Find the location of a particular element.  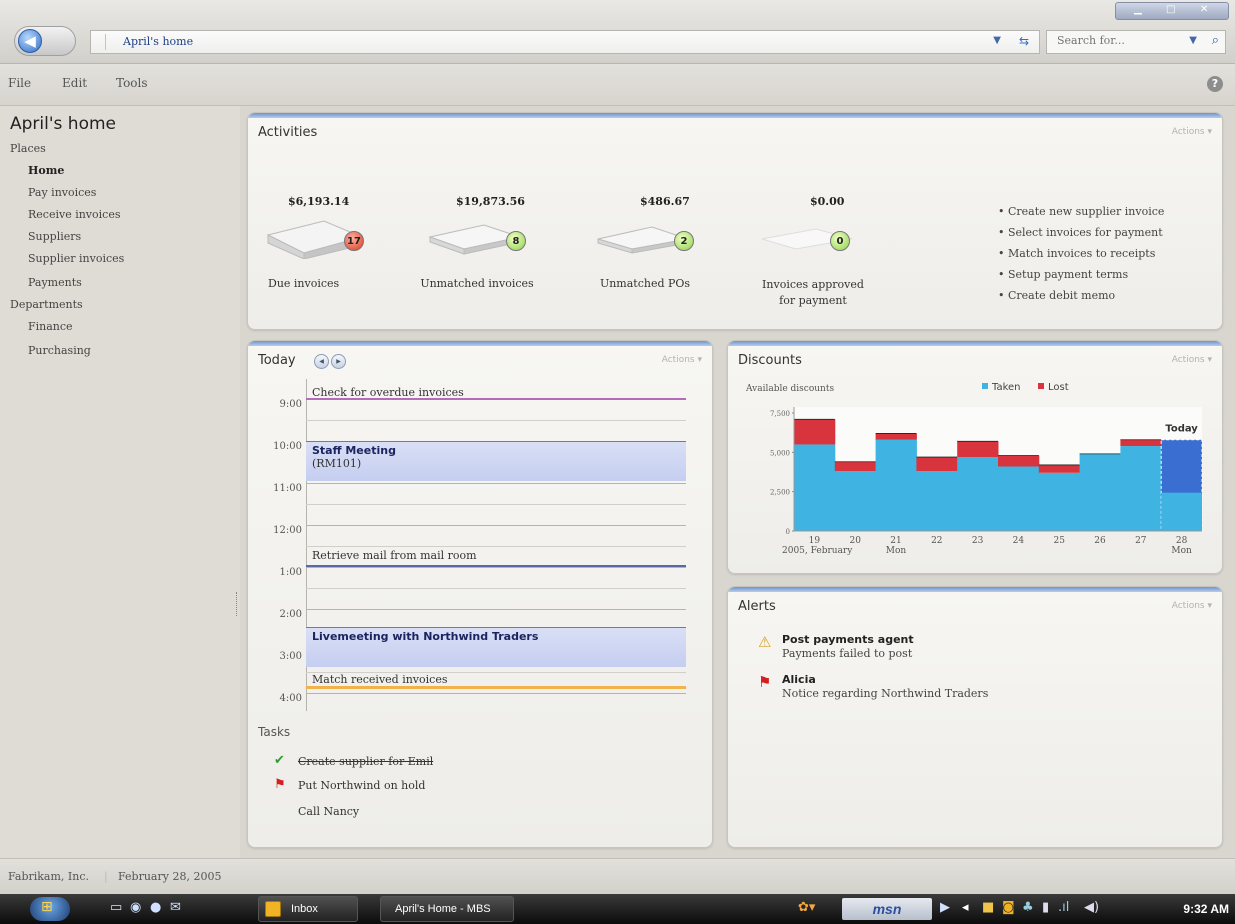

unmatched-invoices-label: Unmatched invoices is located at coordinates (477, 283).